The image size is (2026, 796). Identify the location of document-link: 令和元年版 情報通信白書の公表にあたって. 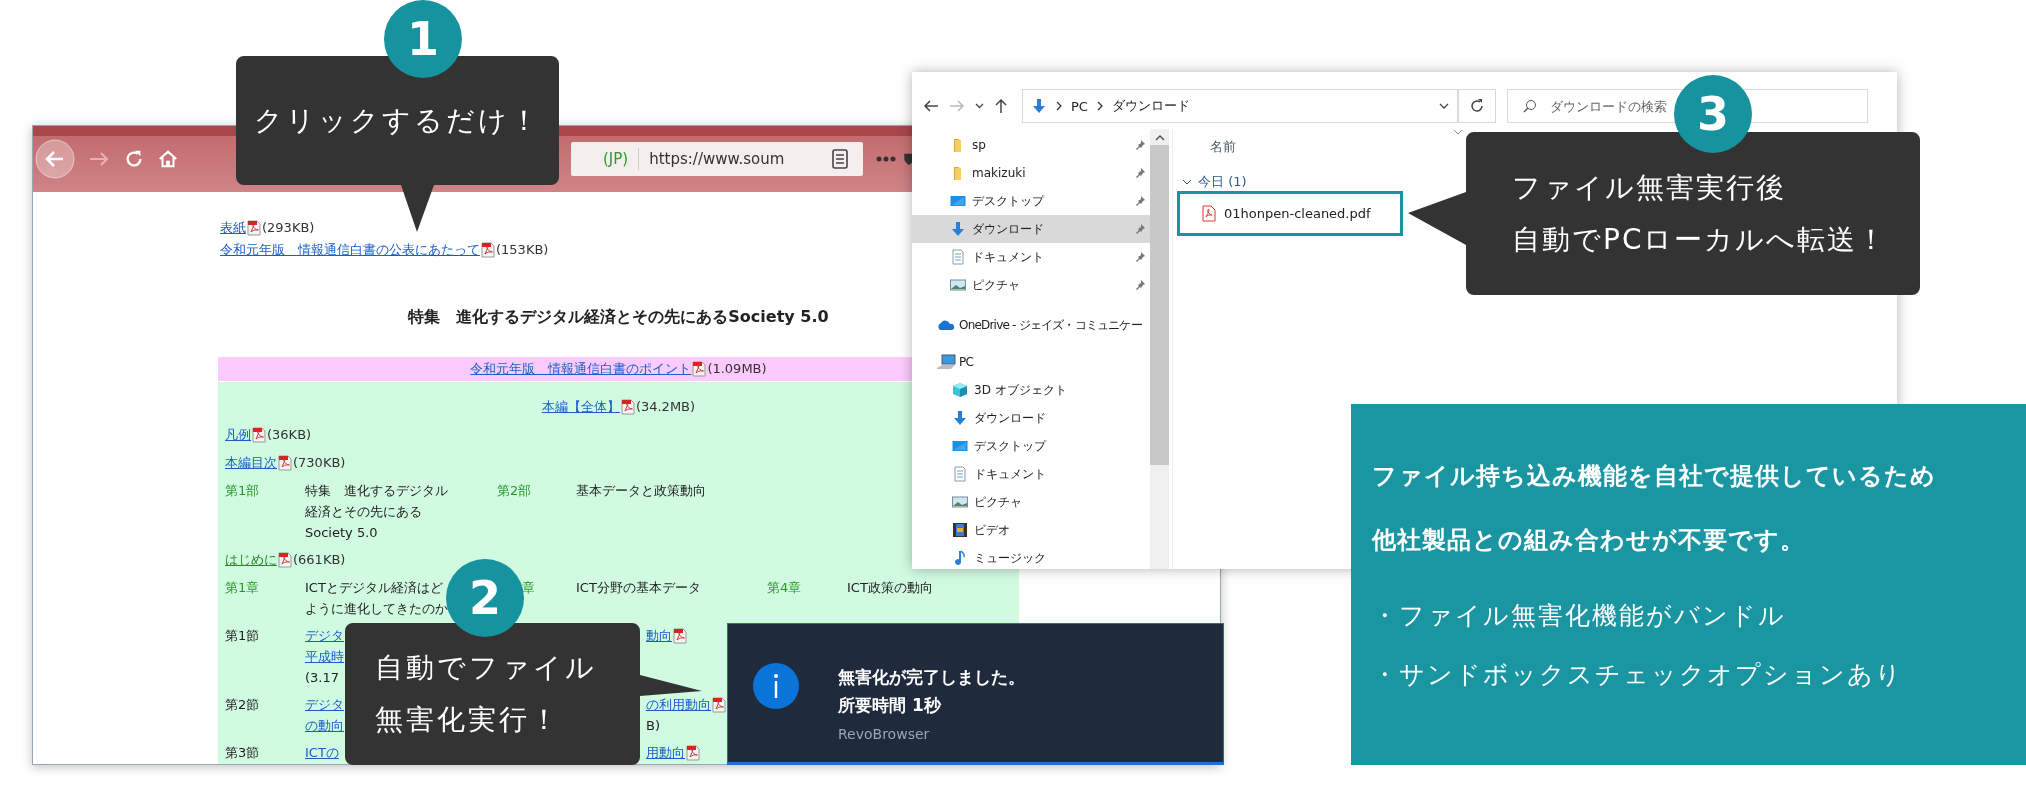
(350, 250).